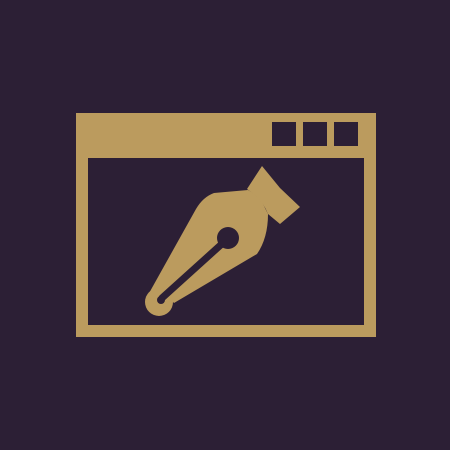 This screenshot has height=450, width=450. Describe the element at coordinates (228, 238) in the screenshot. I see `nib-breather-hole` at that location.